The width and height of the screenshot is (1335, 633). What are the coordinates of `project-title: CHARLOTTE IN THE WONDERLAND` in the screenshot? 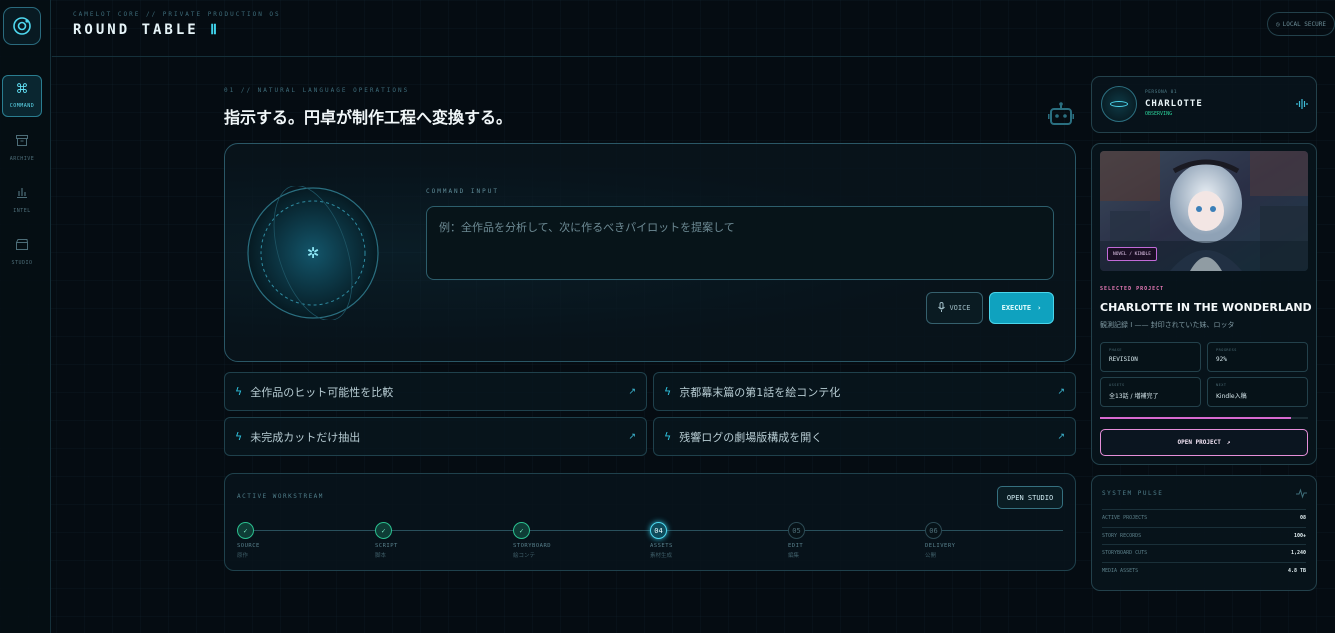 It's located at (1206, 307).